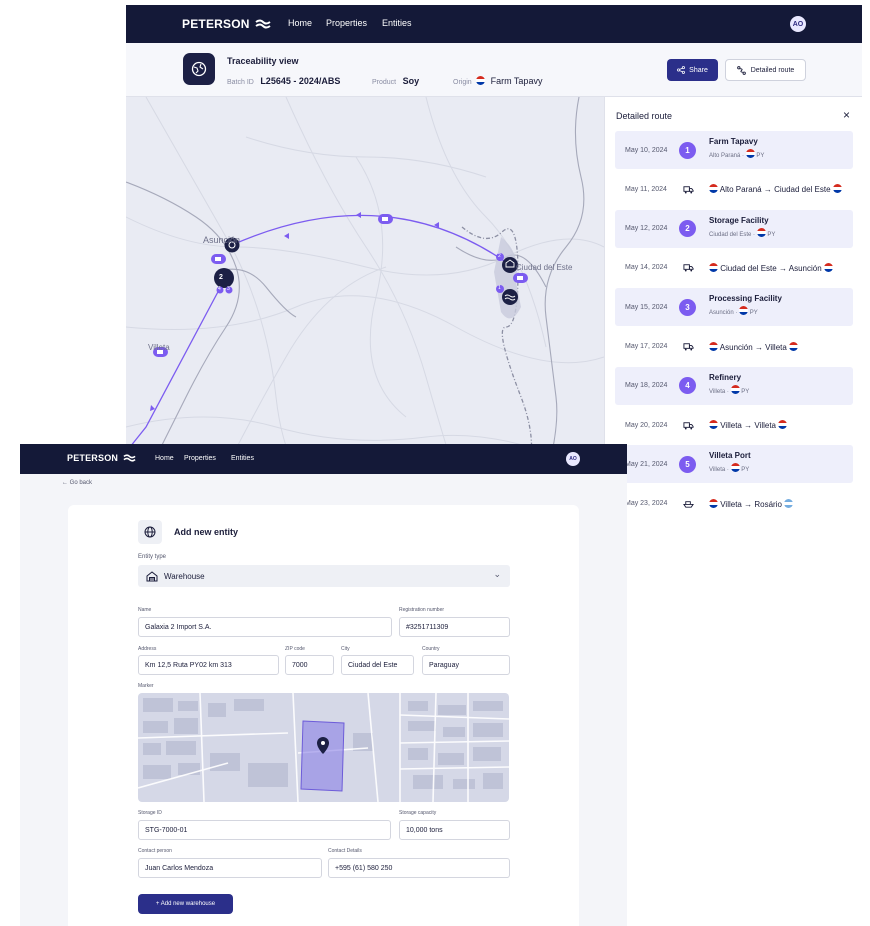 The width and height of the screenshot is (870, 926). Describe the element at coordinates (733, 311) in the screenshot. I see `stop-location: Asunción · PY` at that location.